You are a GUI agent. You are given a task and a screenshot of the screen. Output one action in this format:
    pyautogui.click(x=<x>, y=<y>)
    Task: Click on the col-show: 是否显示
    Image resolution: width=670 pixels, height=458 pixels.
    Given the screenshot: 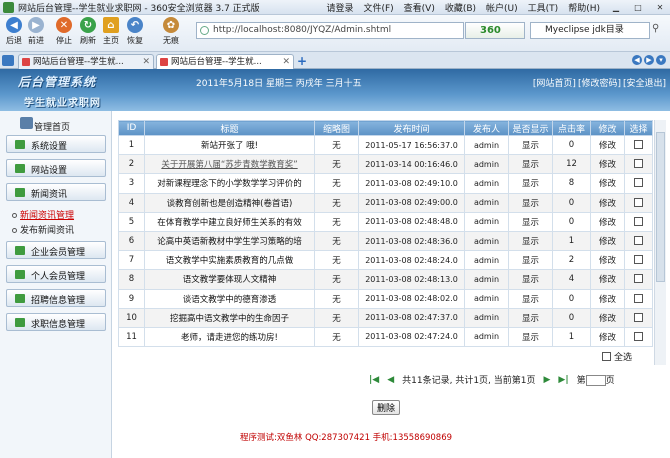 What is the action you would take?
    pyautogui.click(x=530, y=128)
    